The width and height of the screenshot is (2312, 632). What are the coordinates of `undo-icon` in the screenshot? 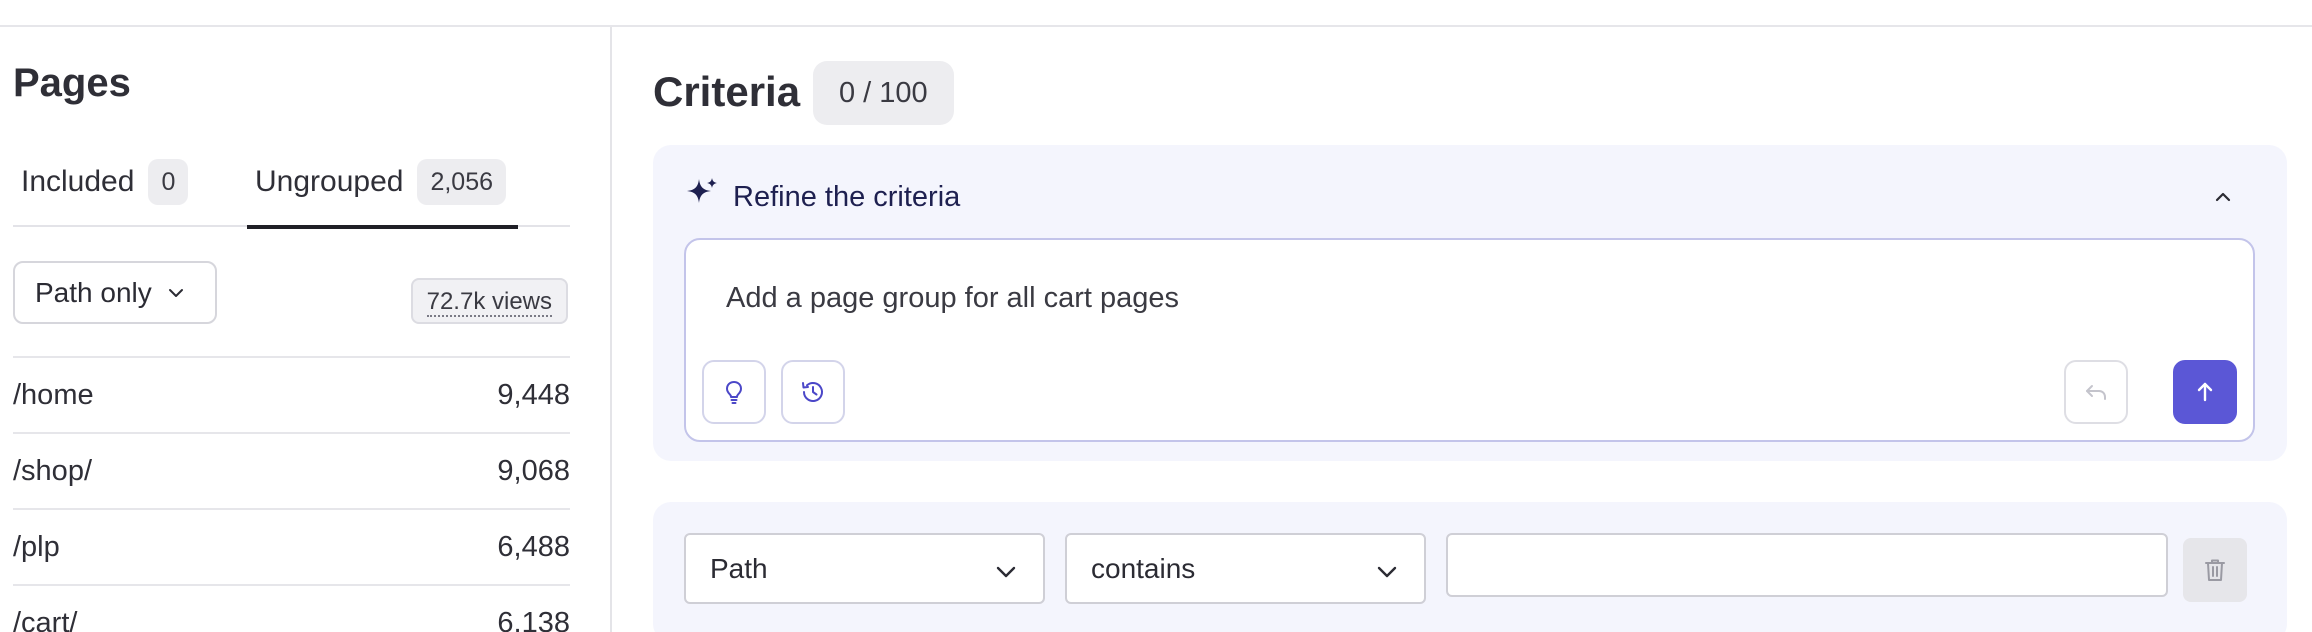 It's located at (2096, 392).